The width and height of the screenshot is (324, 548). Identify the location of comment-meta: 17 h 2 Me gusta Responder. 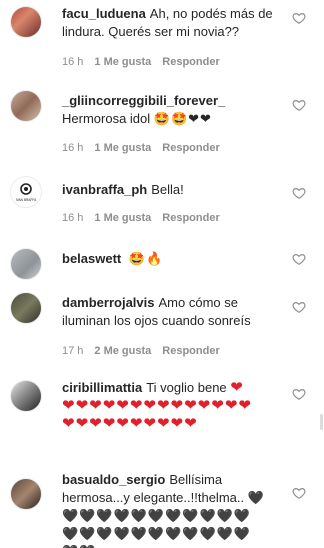
(146, 351).